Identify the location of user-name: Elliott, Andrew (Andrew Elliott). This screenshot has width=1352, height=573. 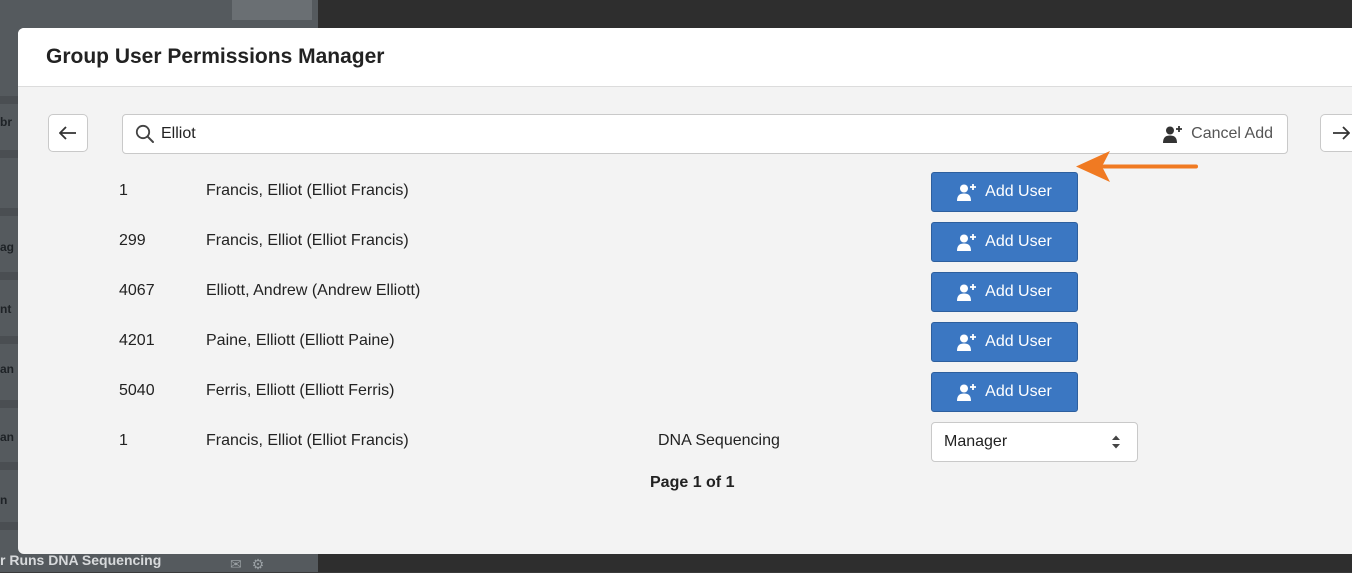
(313, 290).